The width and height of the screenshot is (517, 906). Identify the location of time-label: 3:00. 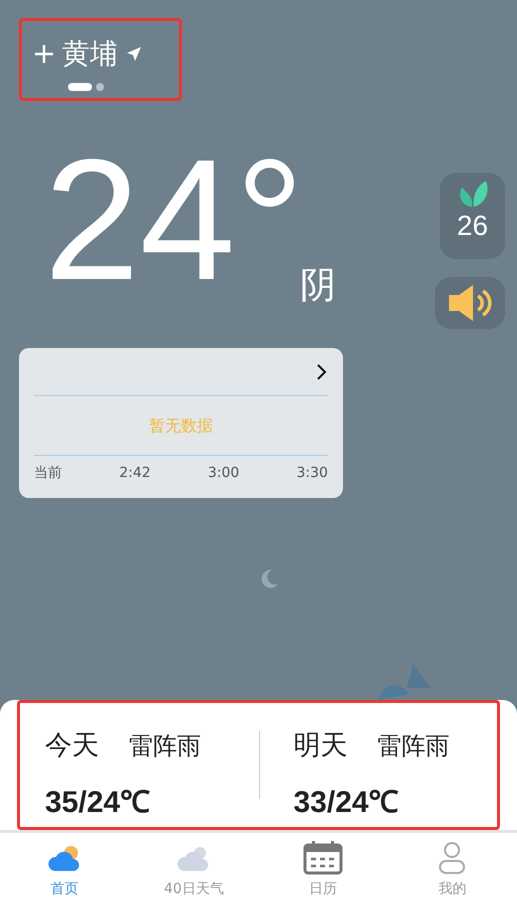
(224, 473).